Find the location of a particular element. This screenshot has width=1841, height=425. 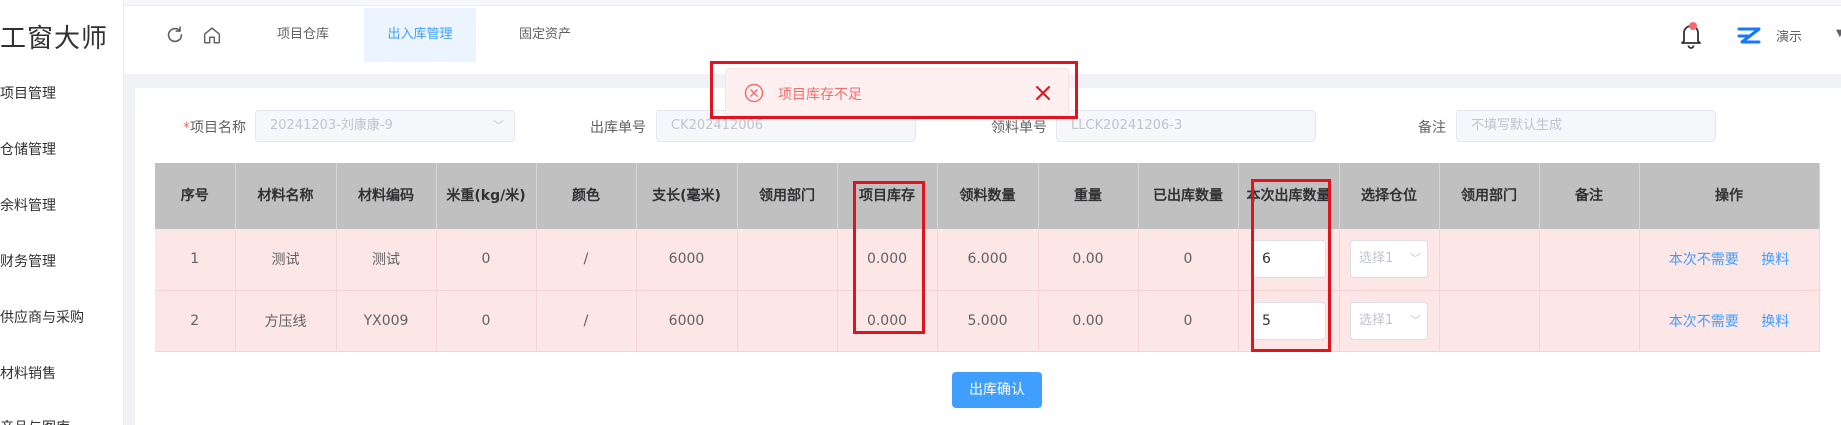

cell-pick-qty: 5.000 is located at coordinates (988, 321).